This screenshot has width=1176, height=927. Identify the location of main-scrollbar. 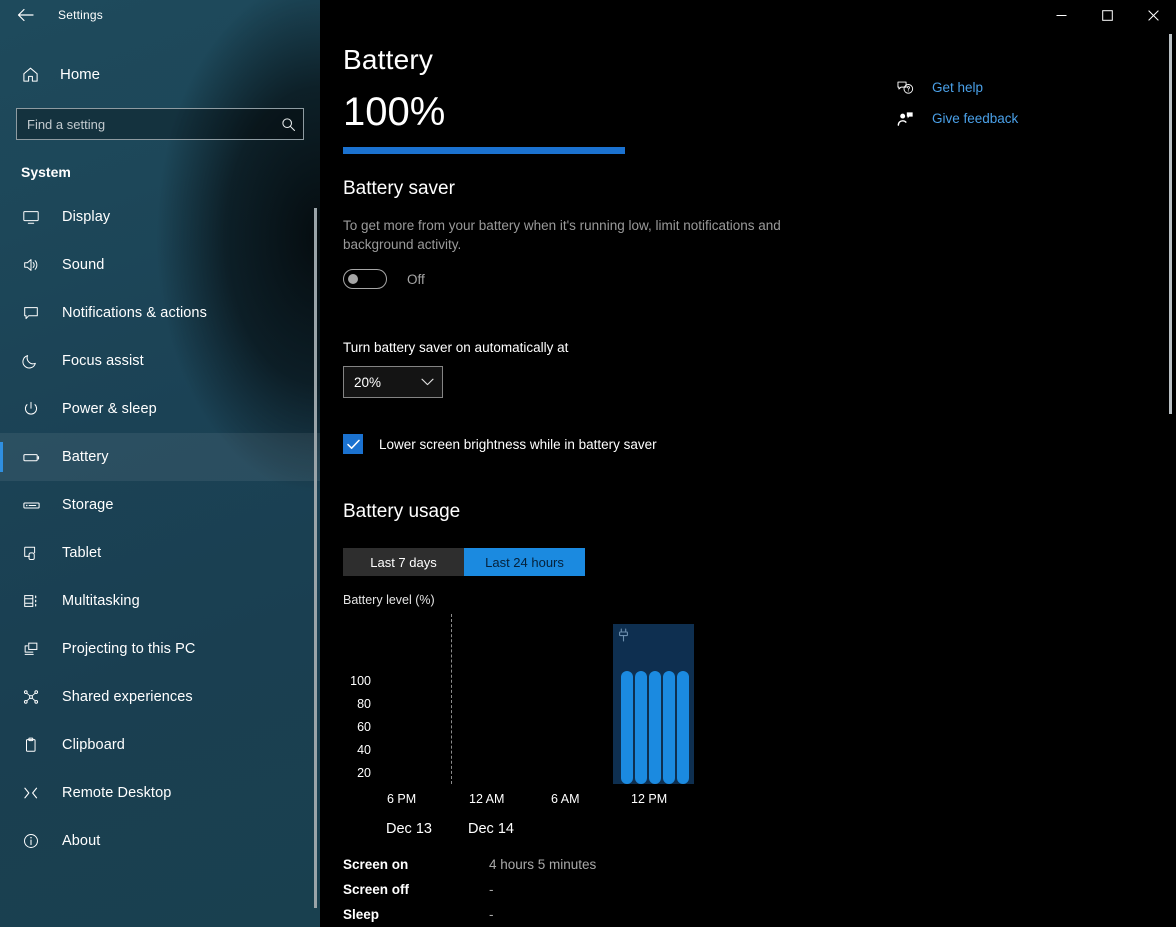
(1170, 224).